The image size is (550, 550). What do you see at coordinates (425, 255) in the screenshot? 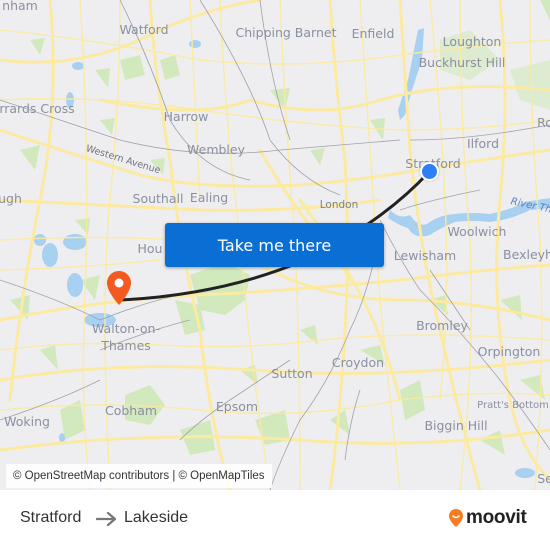
I see `place-label-lewisham: Lewisham` at bounding box center [425, 255].